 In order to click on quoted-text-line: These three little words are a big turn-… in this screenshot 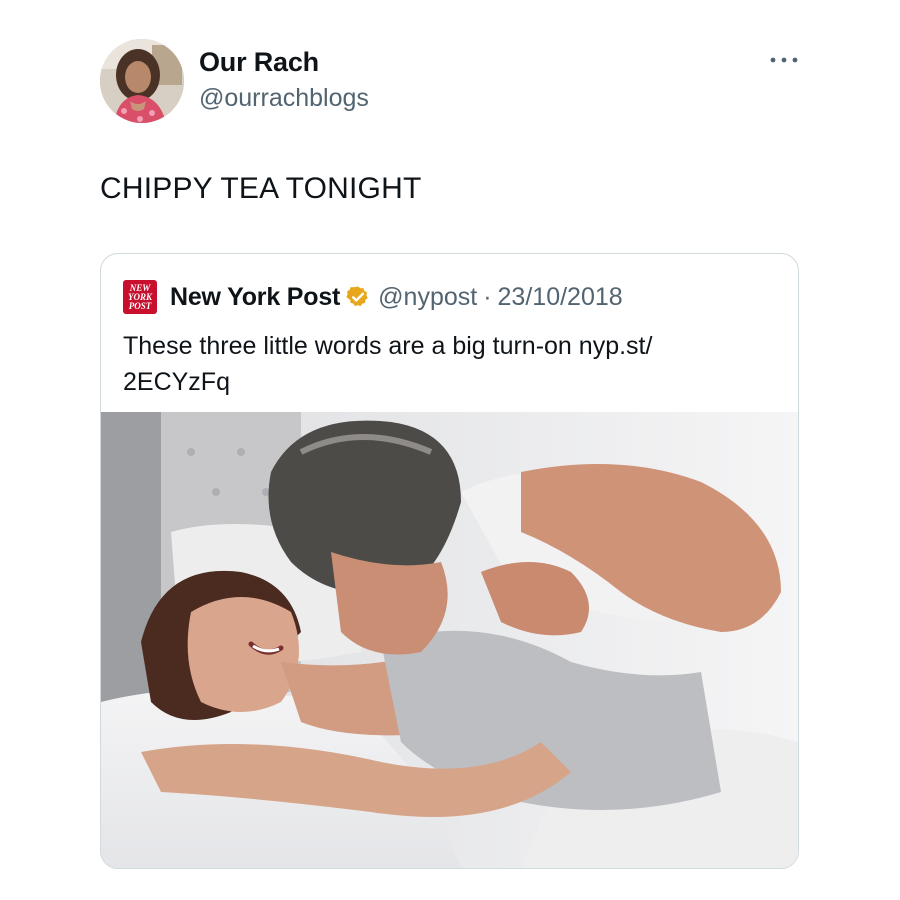, I will do `click(388, 346)`.